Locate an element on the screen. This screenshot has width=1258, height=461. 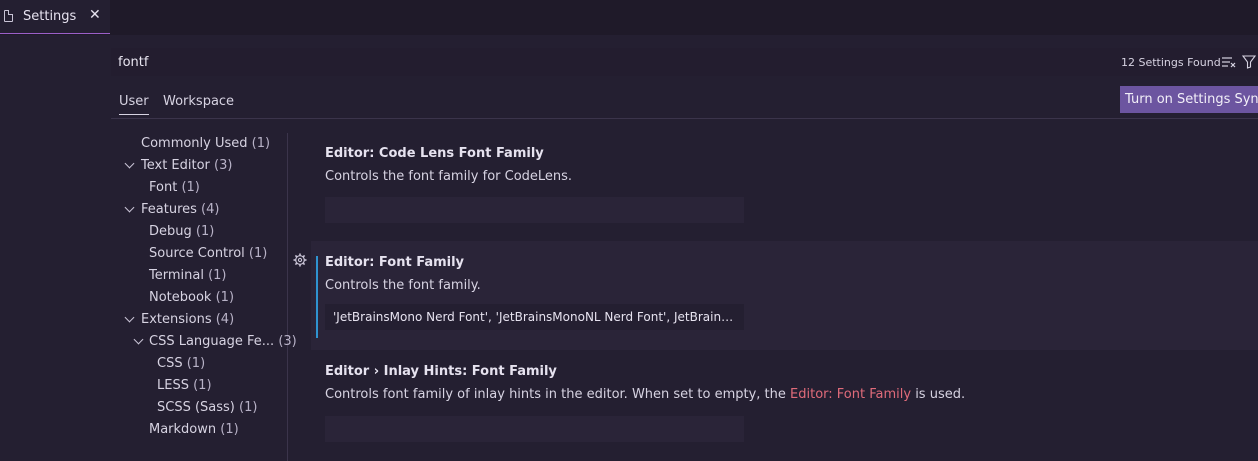
toc-label: Commonly Used is located at coordinates (194, 143).